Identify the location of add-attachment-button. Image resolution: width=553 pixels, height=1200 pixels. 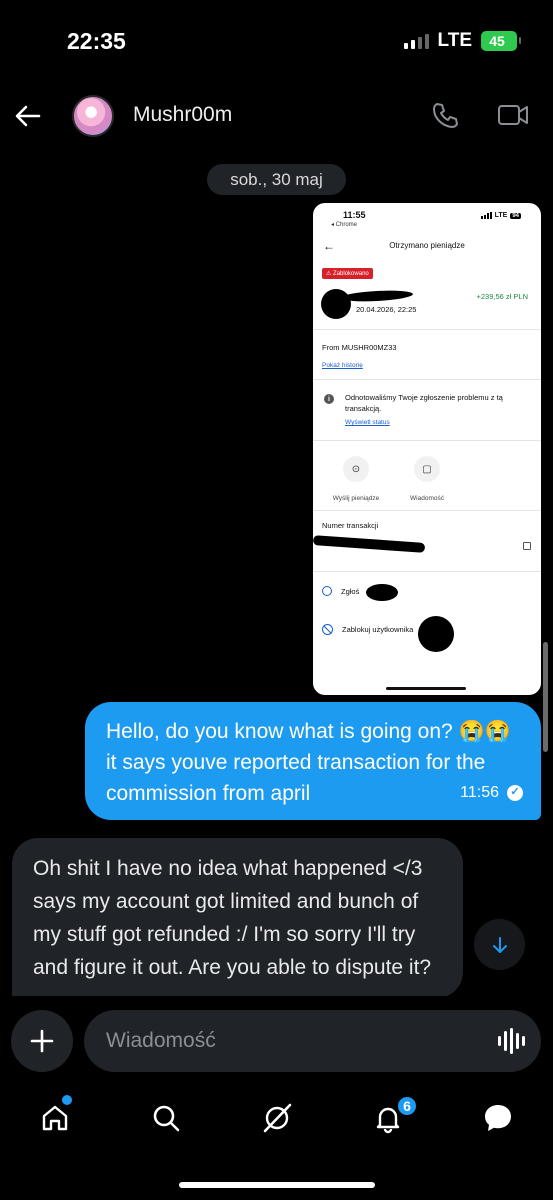
(42, 1041).